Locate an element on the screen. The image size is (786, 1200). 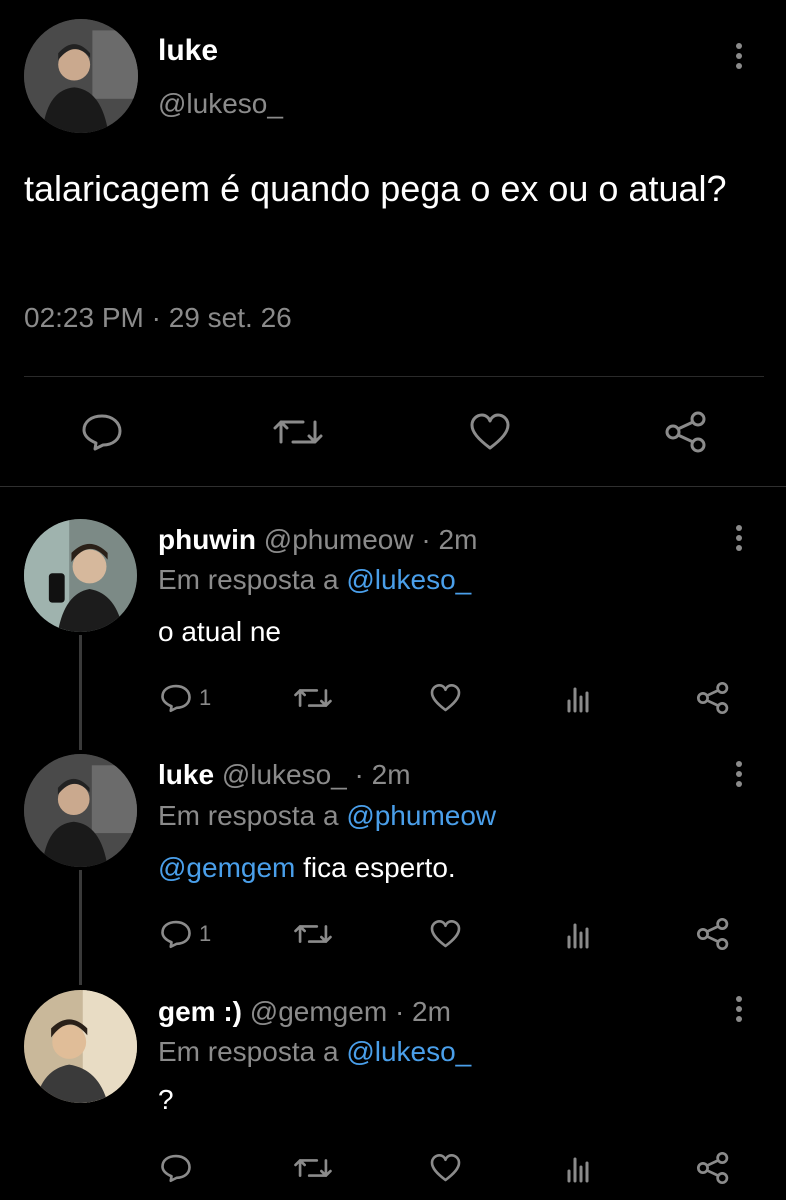
reply-text: o atual ne is located at coordinates (219, 632).